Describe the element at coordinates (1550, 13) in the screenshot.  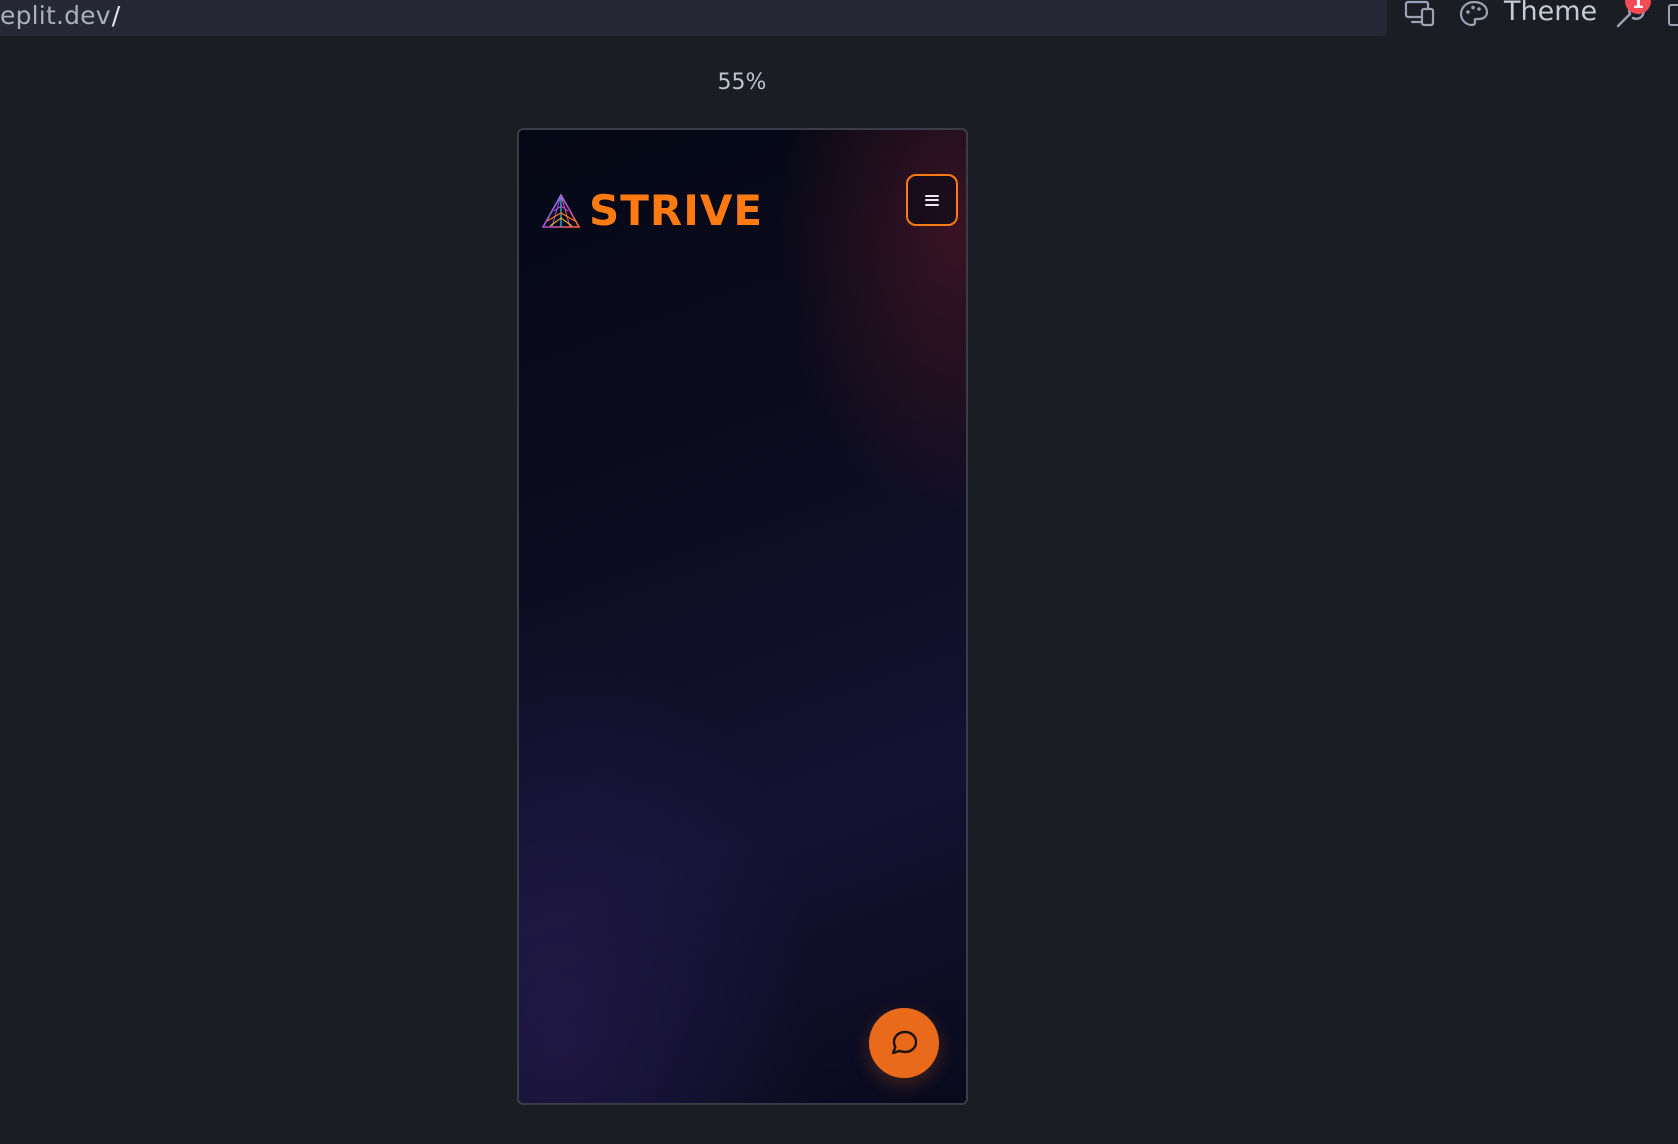
I see `theme-button-label: Theme` at that location.